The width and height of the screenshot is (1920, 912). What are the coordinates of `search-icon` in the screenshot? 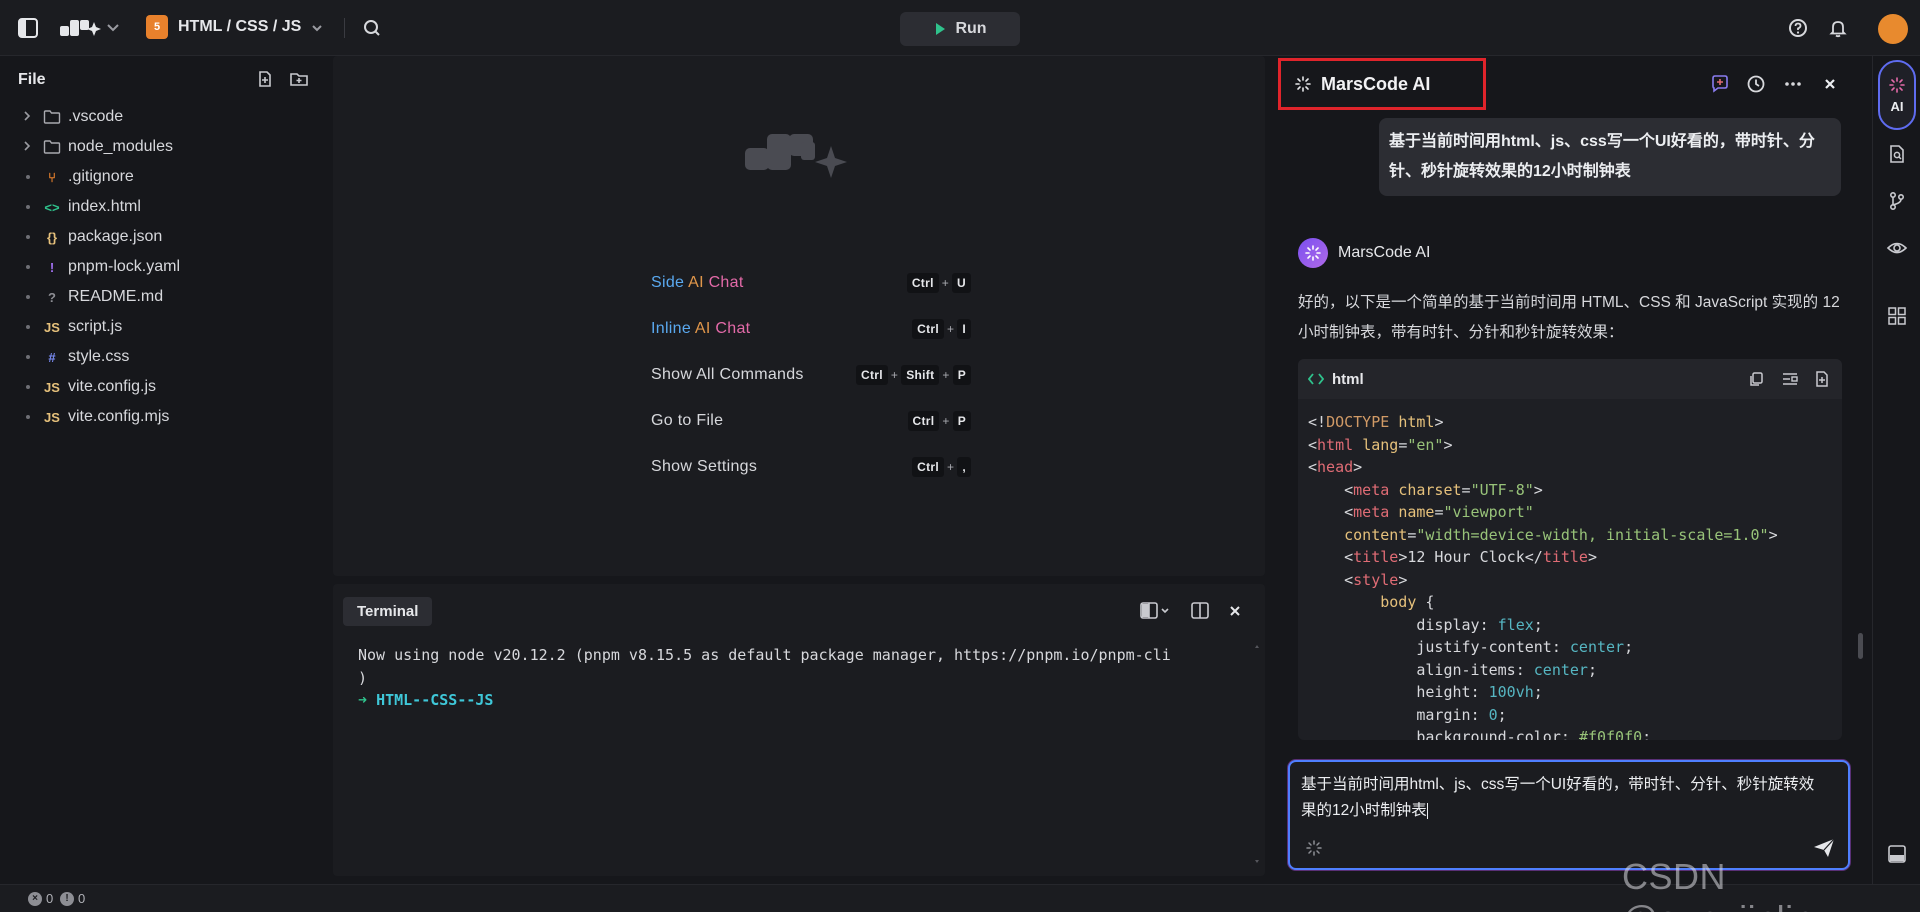 It's located at (372, 28).